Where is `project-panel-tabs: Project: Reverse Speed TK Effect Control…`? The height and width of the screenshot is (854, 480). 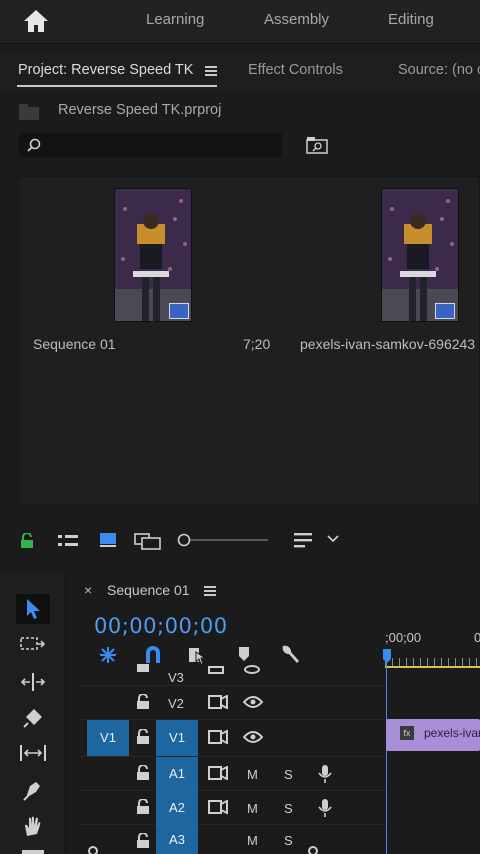 project-panel-tabs: Project: Reverse Speed TK Effect Control… is located at coordinates (240, 71).